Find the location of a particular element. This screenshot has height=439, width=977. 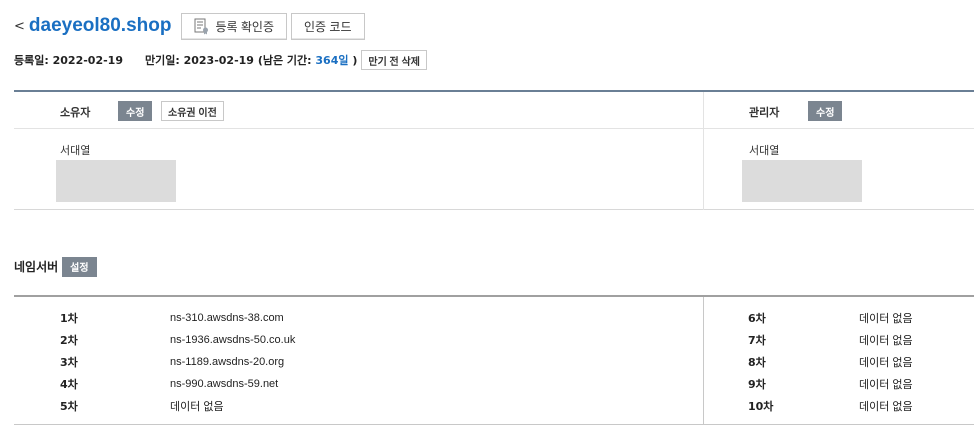

ns-order: 4차 is located at coordinates (69, 384).